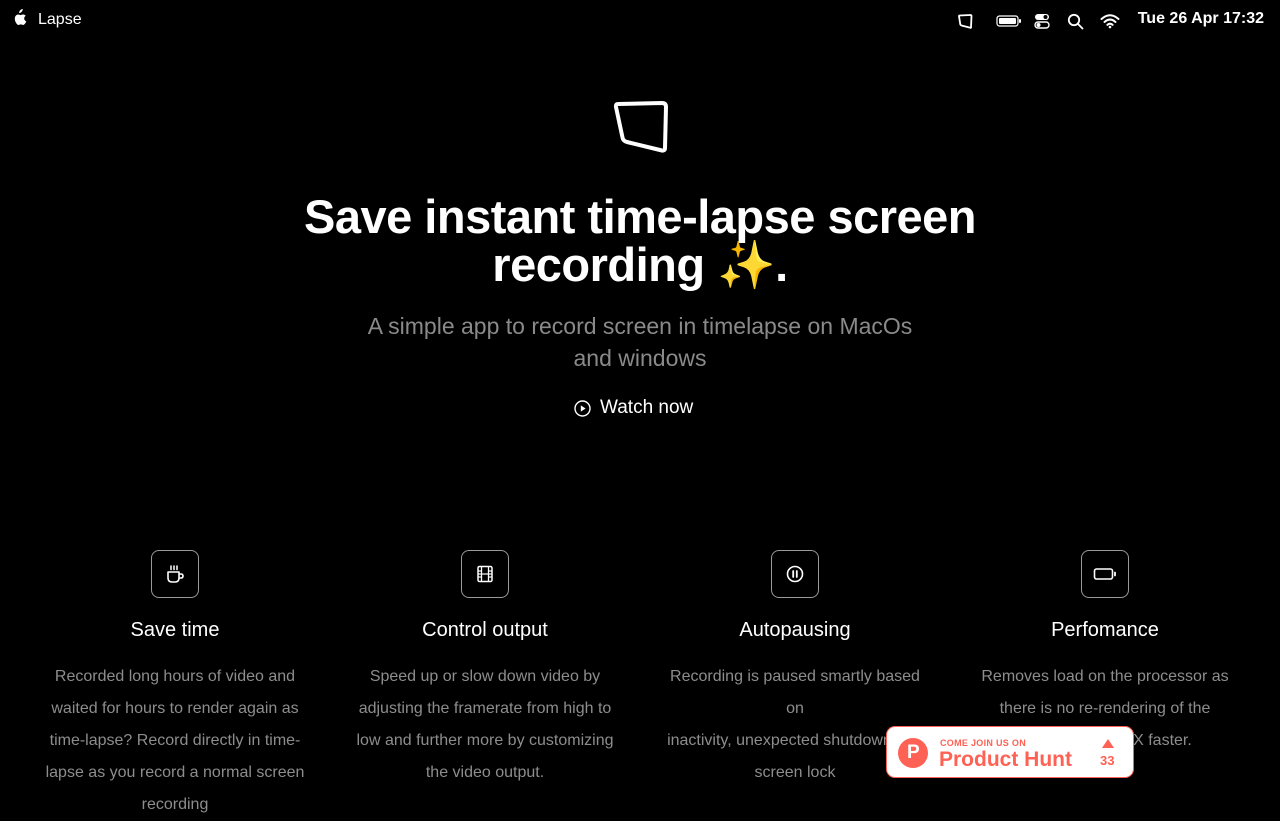 This screenshot has height=821, width=1280. What do you see at coordinates (175, 772) in the screenshot?
I see `desc-line: lapse as you record a normal screen` at bounding box center [175, 772].